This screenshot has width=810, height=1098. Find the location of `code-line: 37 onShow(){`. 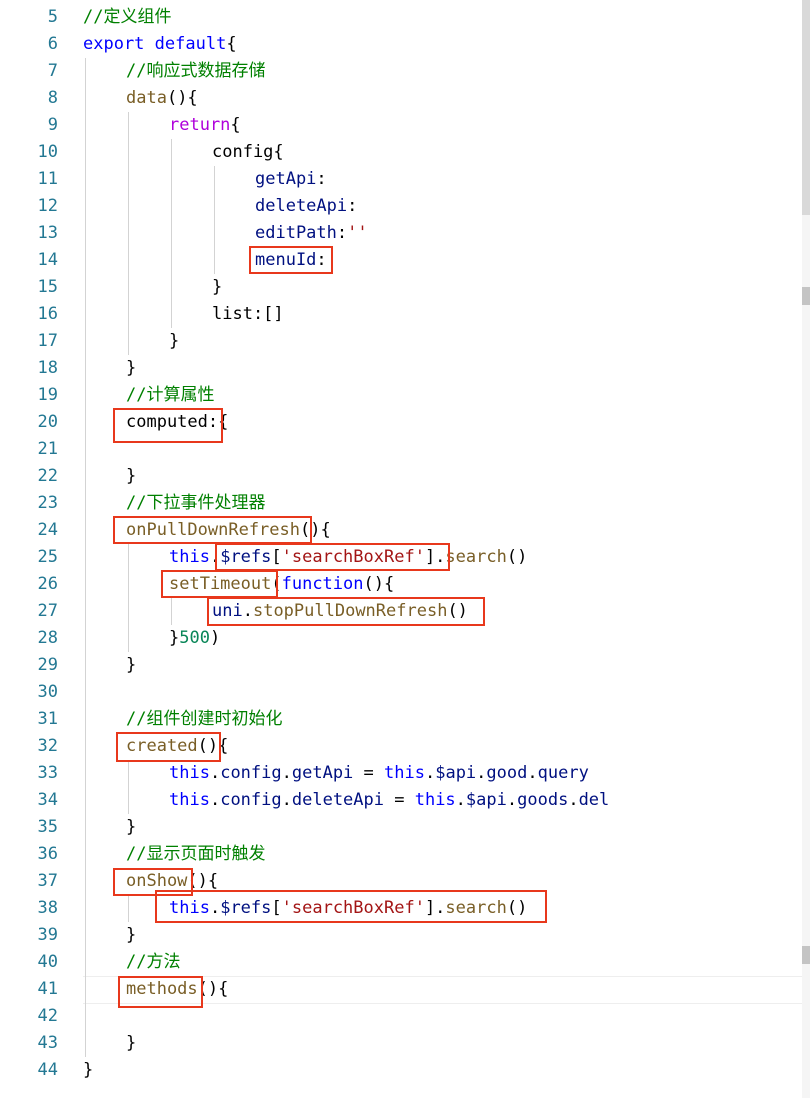

code-line: 37 onShow(){ is located at coordinates (401, 881).